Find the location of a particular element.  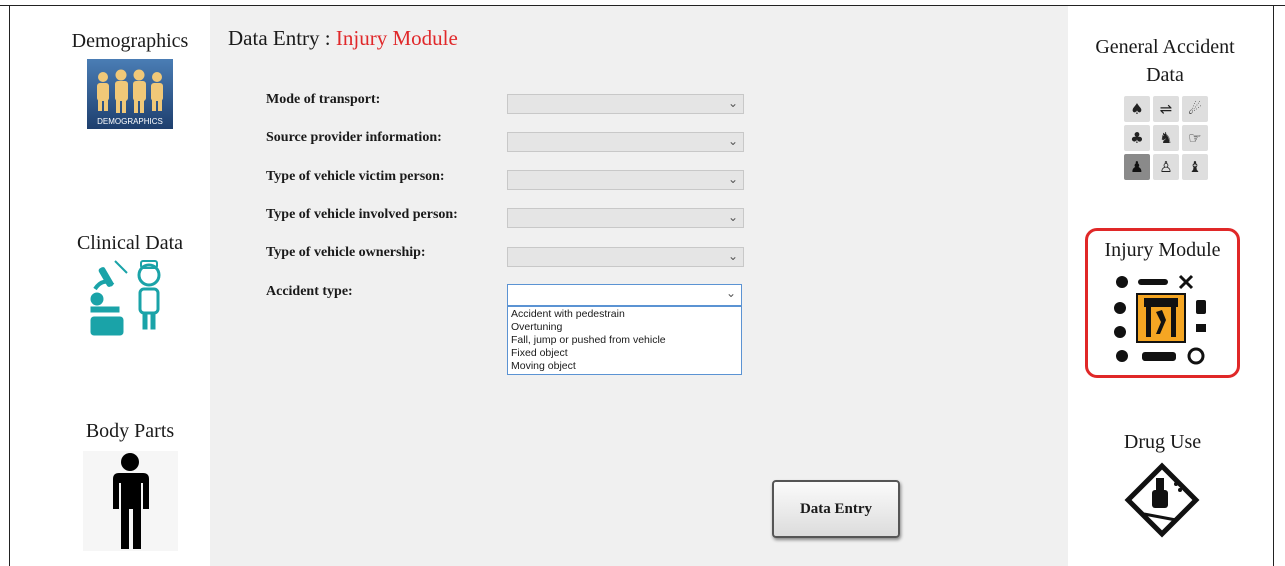

dropdown-option: Fall, jump or pushed from vehicle is located at coordinates (624, 340).